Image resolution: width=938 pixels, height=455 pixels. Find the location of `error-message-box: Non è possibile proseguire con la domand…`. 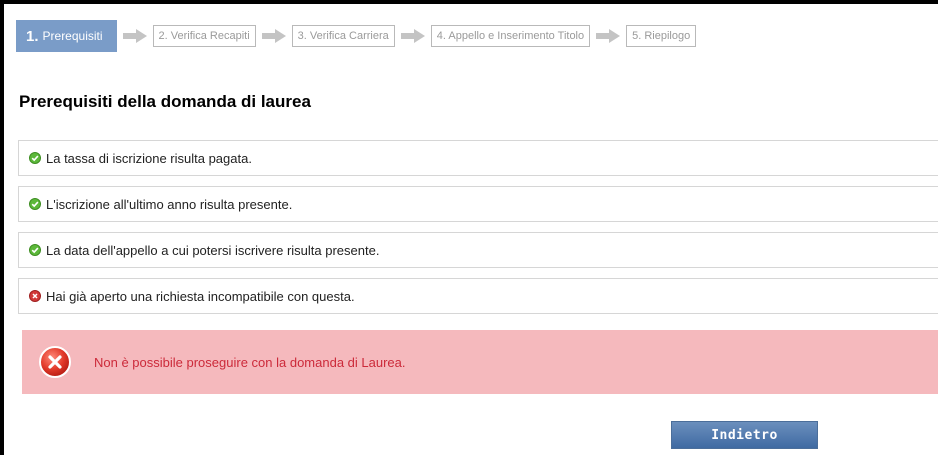

error-message-box: Non è possibile proseguire con la domand… is located at coordinates (480, 362).